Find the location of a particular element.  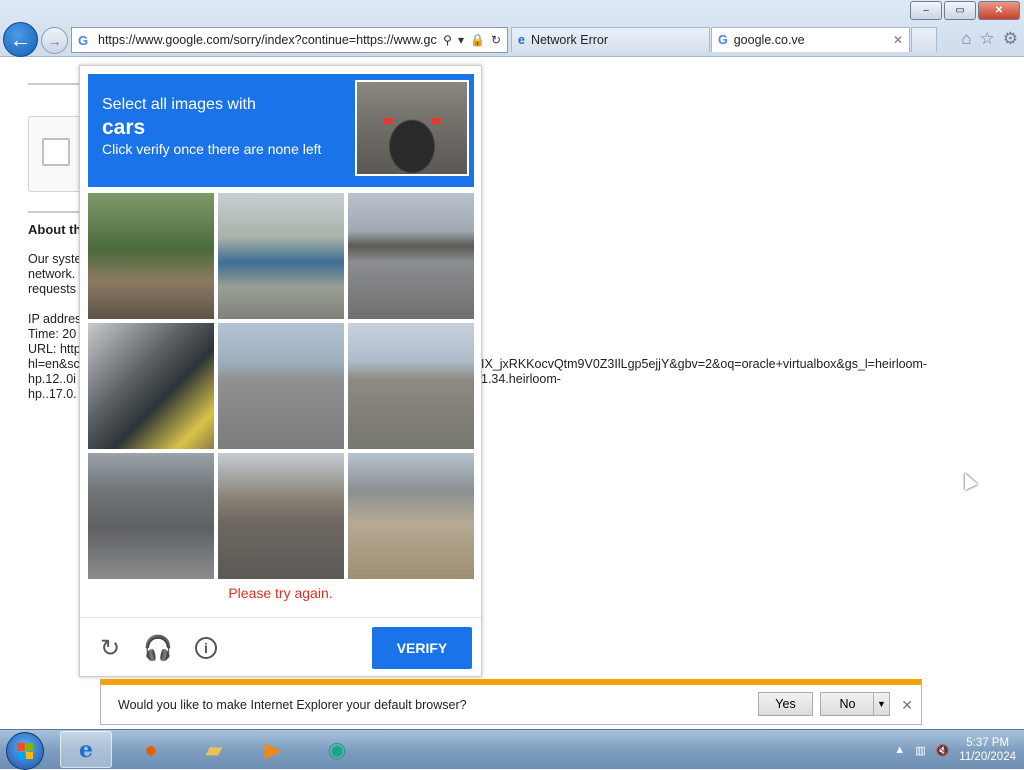

paragraph-line: requests is located at coordinates (52, 289).